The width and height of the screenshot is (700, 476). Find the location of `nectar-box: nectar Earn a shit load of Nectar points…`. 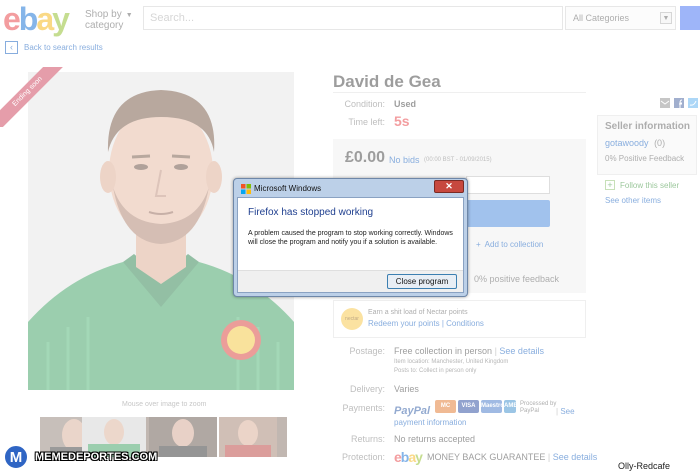

nectar-box: nectar Earn a shit load of Nectar points… is located at coordinates (459, 319).